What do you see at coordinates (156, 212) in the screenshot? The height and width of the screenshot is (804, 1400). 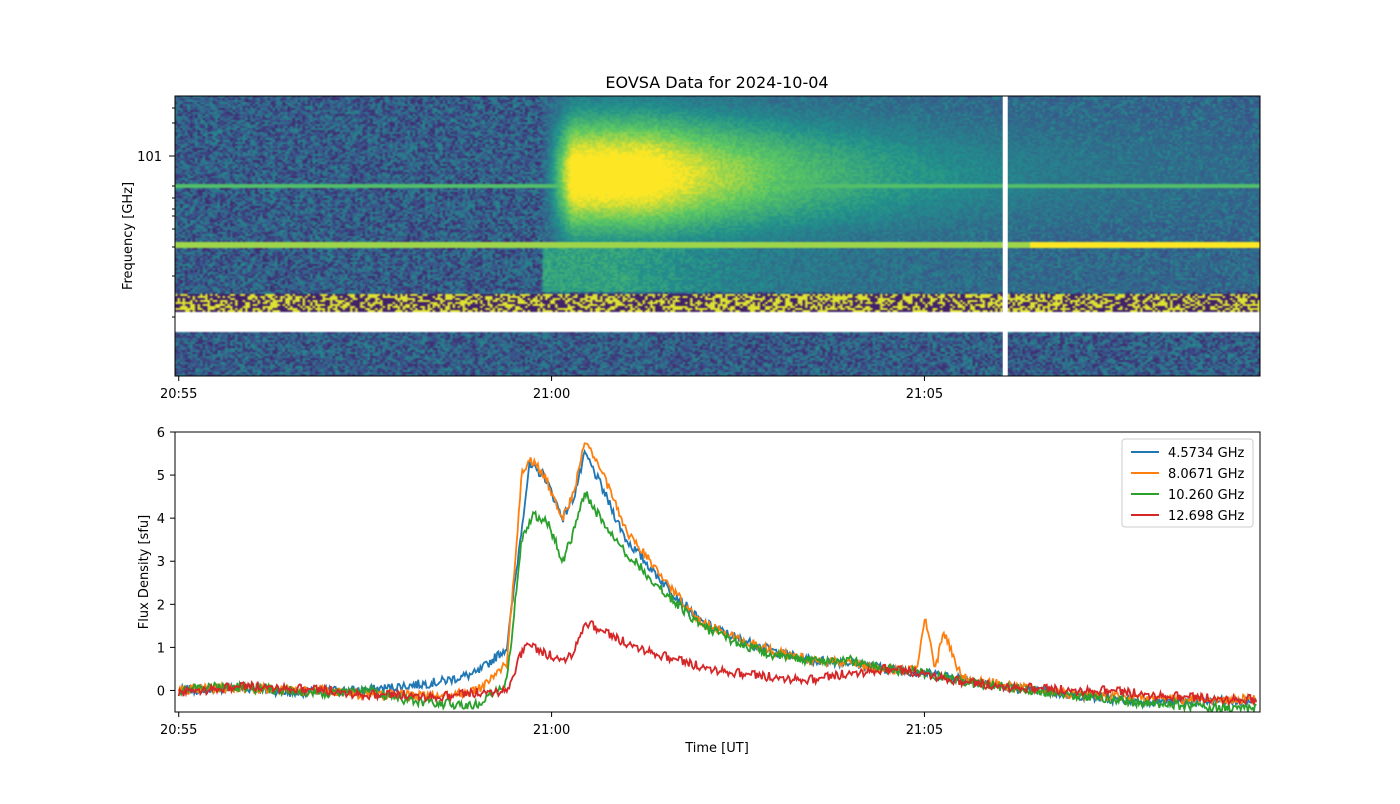 I see `spectrogram-y-axis: 101` at bounding box center [156, 212].